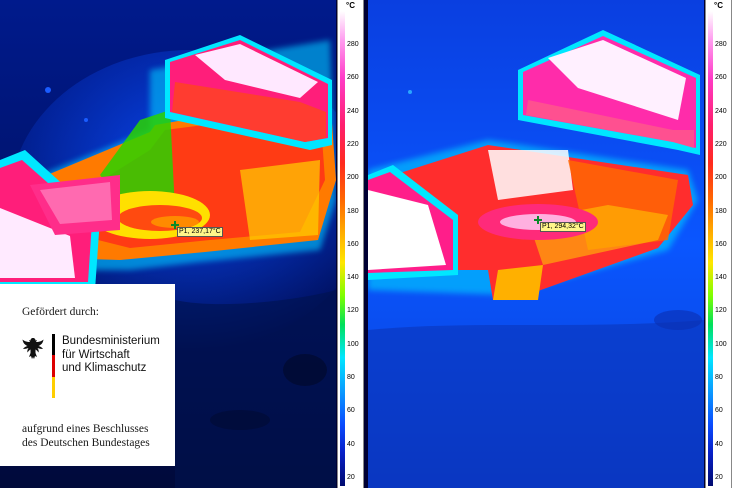 This screenshot has width=732, height=488. What do you see at coordinates (53, 387) in the screenshot?
I see `flag-gold-band` at bounding box center [53, 387].